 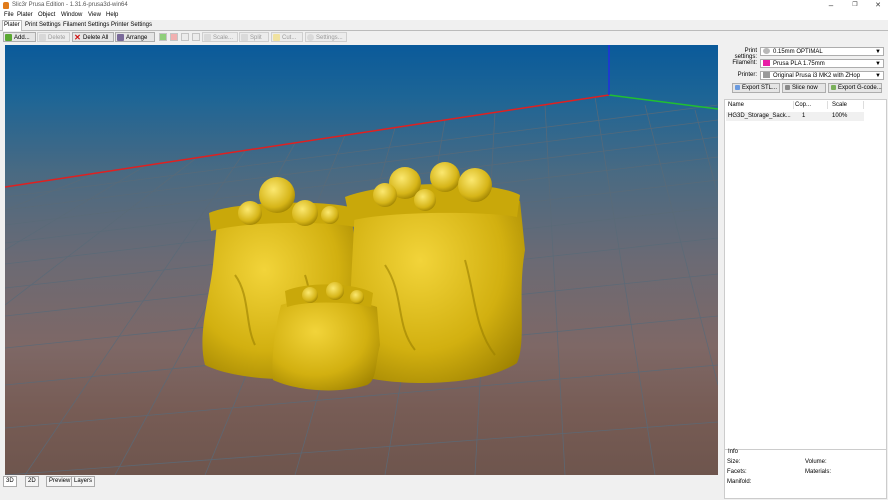 What do you see at coordinates (798, 52) in the screenshot?
I see `print-settings-value: 0.15mm OPTIMAL` at bounding box center [798, 52].